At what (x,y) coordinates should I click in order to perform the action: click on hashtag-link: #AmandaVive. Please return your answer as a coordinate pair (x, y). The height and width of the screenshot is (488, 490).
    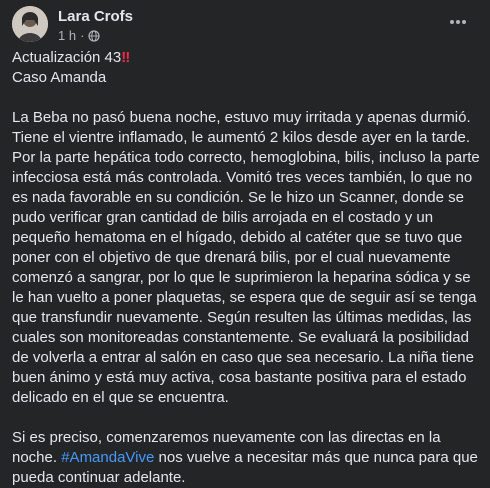
    Looking at the image, I should click on (107, 457).